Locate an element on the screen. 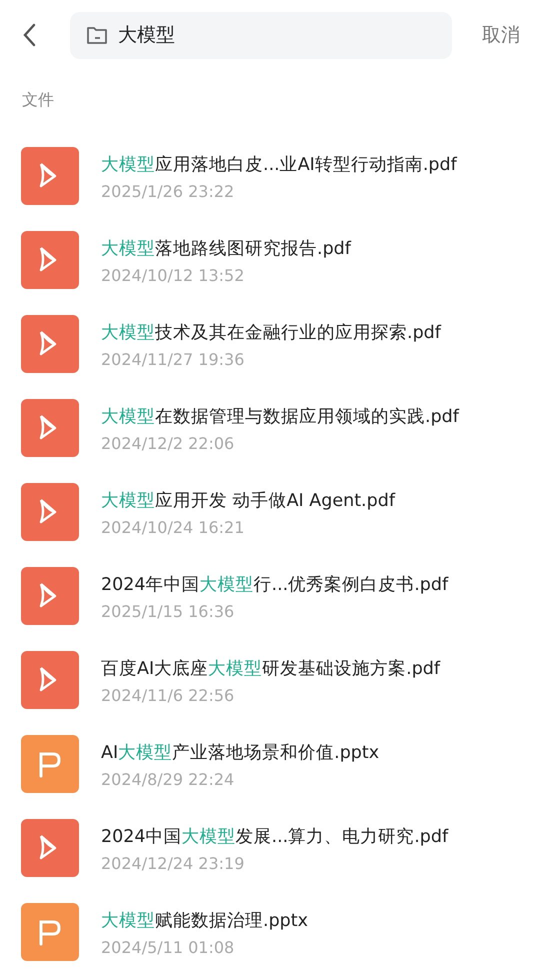 The image size is (556, 971). file-name: 大模型在数据管理与数据应用领域的实践.pdf is located at coordinates (280, 416).